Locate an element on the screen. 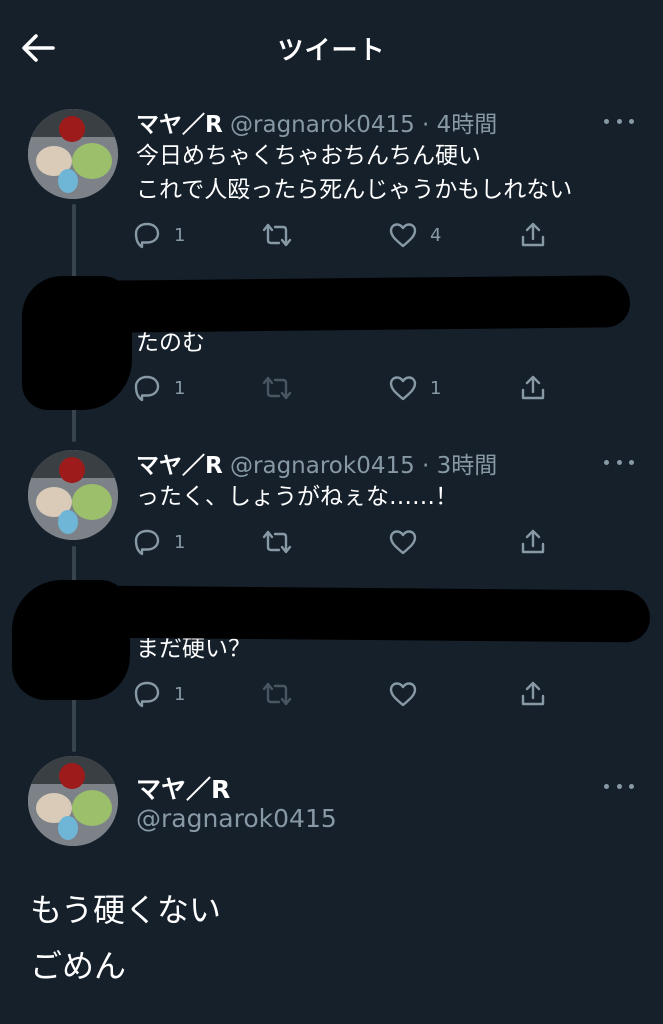  page-title: ツイート is located at coordinates (331, 51).